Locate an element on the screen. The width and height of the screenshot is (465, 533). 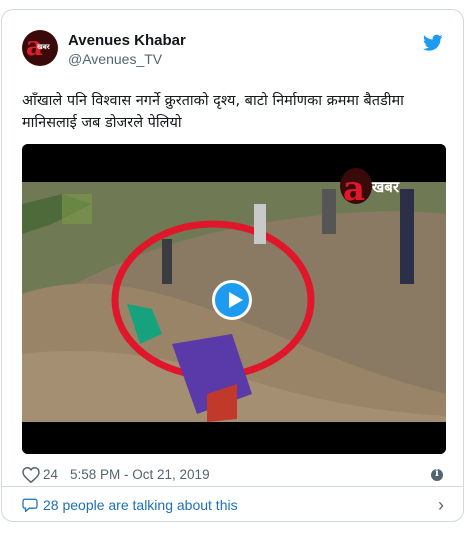
chevron-right-icon: › is located at coordinates (441, 505).